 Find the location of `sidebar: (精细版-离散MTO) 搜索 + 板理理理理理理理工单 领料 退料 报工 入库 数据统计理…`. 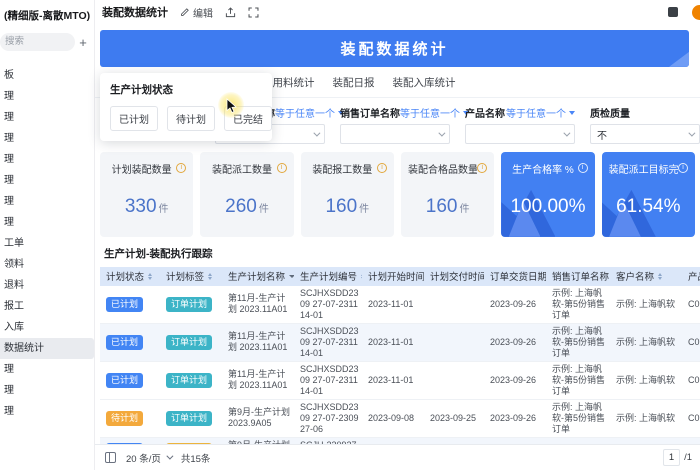

sidebar: (精细版-离散MTO) 搜索 + 板理理理理理理理工单 领料 退料 报工 入库 数据统计理… is located at coordinates (47, 235).